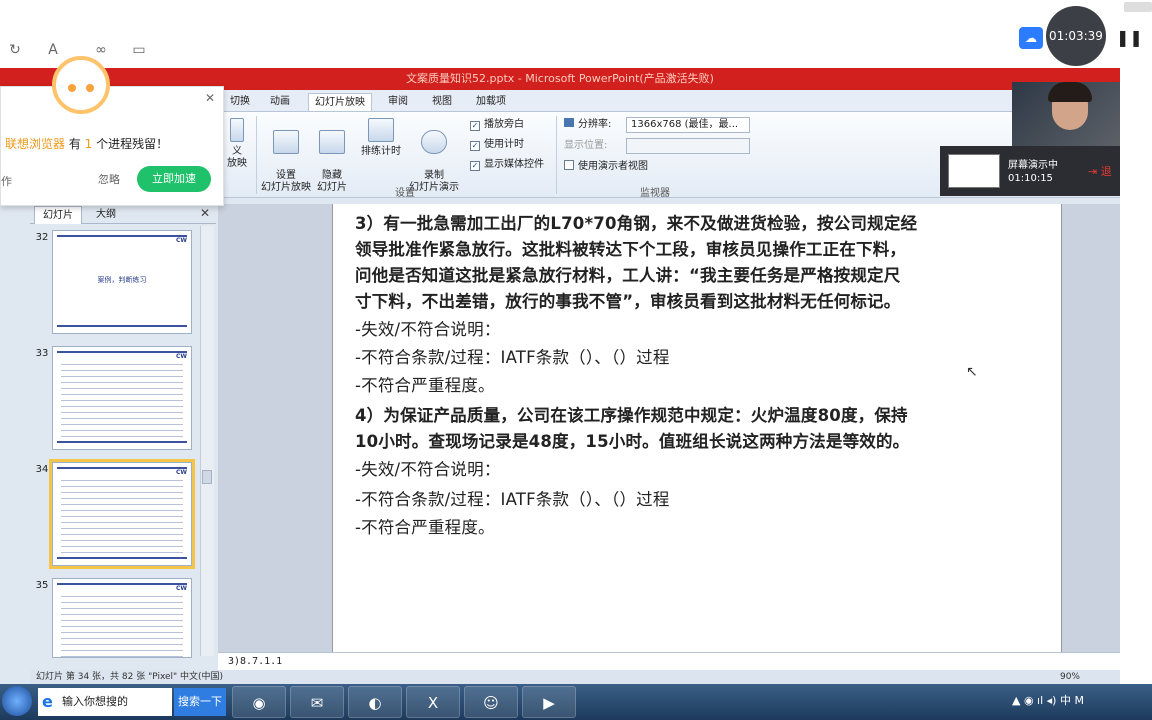 This screenshot has height=720, width=1152. Describe the element at coordinates (669, 661) in the screenshot. I see `notes-pane: 3)8.7.1.1` at that location.